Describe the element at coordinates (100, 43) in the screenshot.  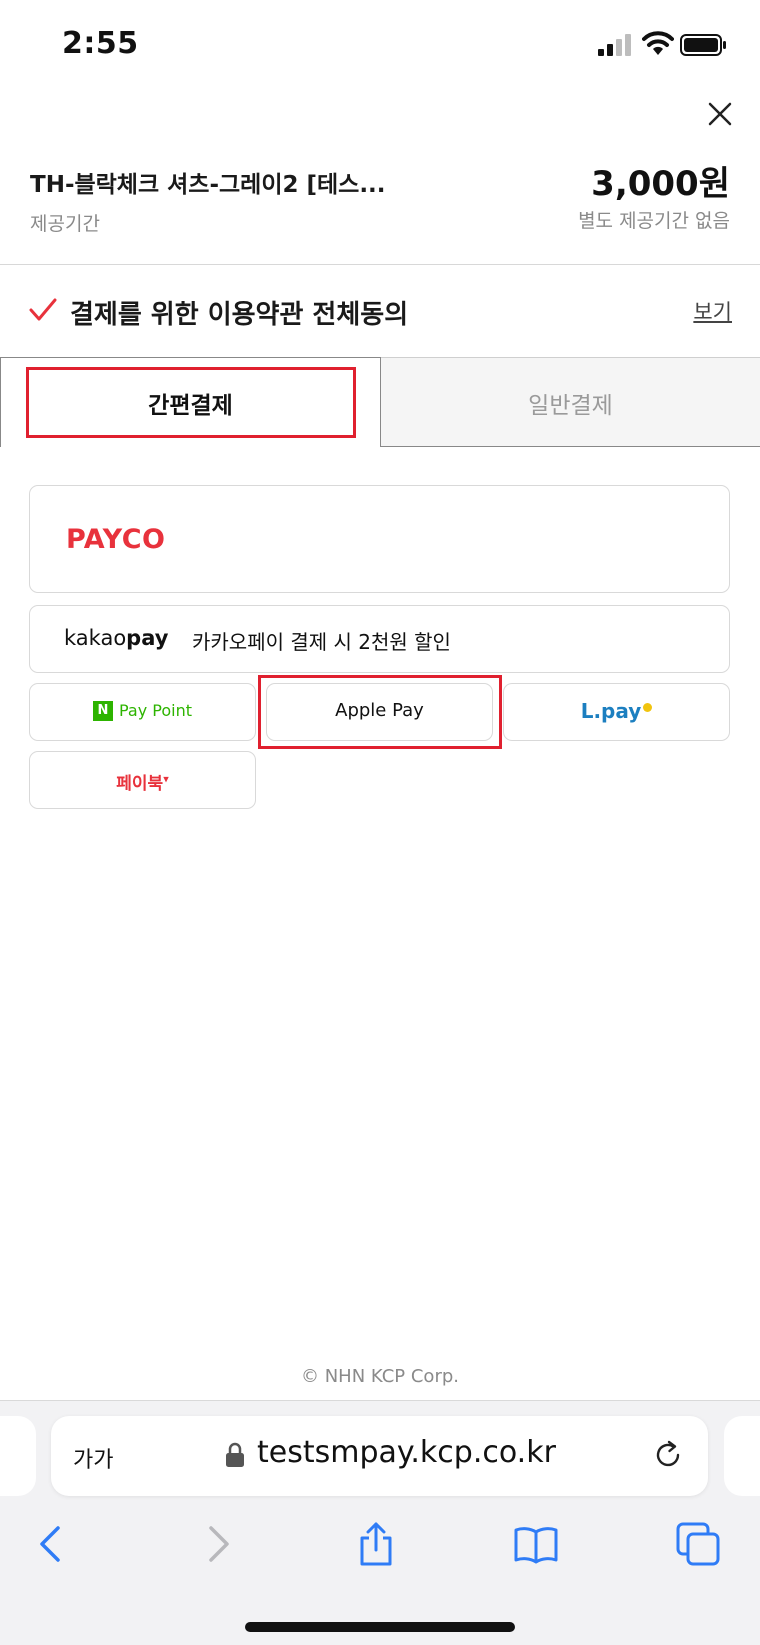
I see `status-time: 2:55` at that location.